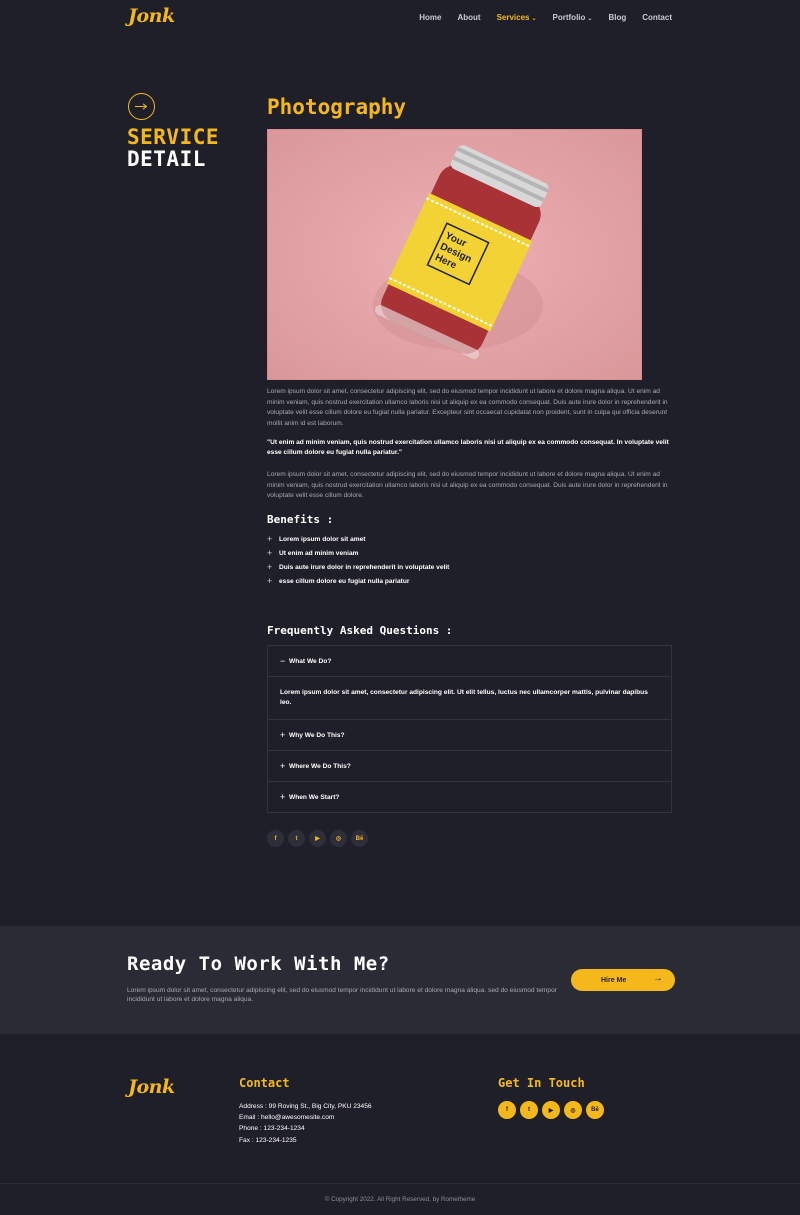 The width and height of the screenshot is (800, 1215). What do you see at coordinates (264, 1083) in the screenshot?
I see `footer-contact-heading: Contact` at bounding box center [264, 1083].